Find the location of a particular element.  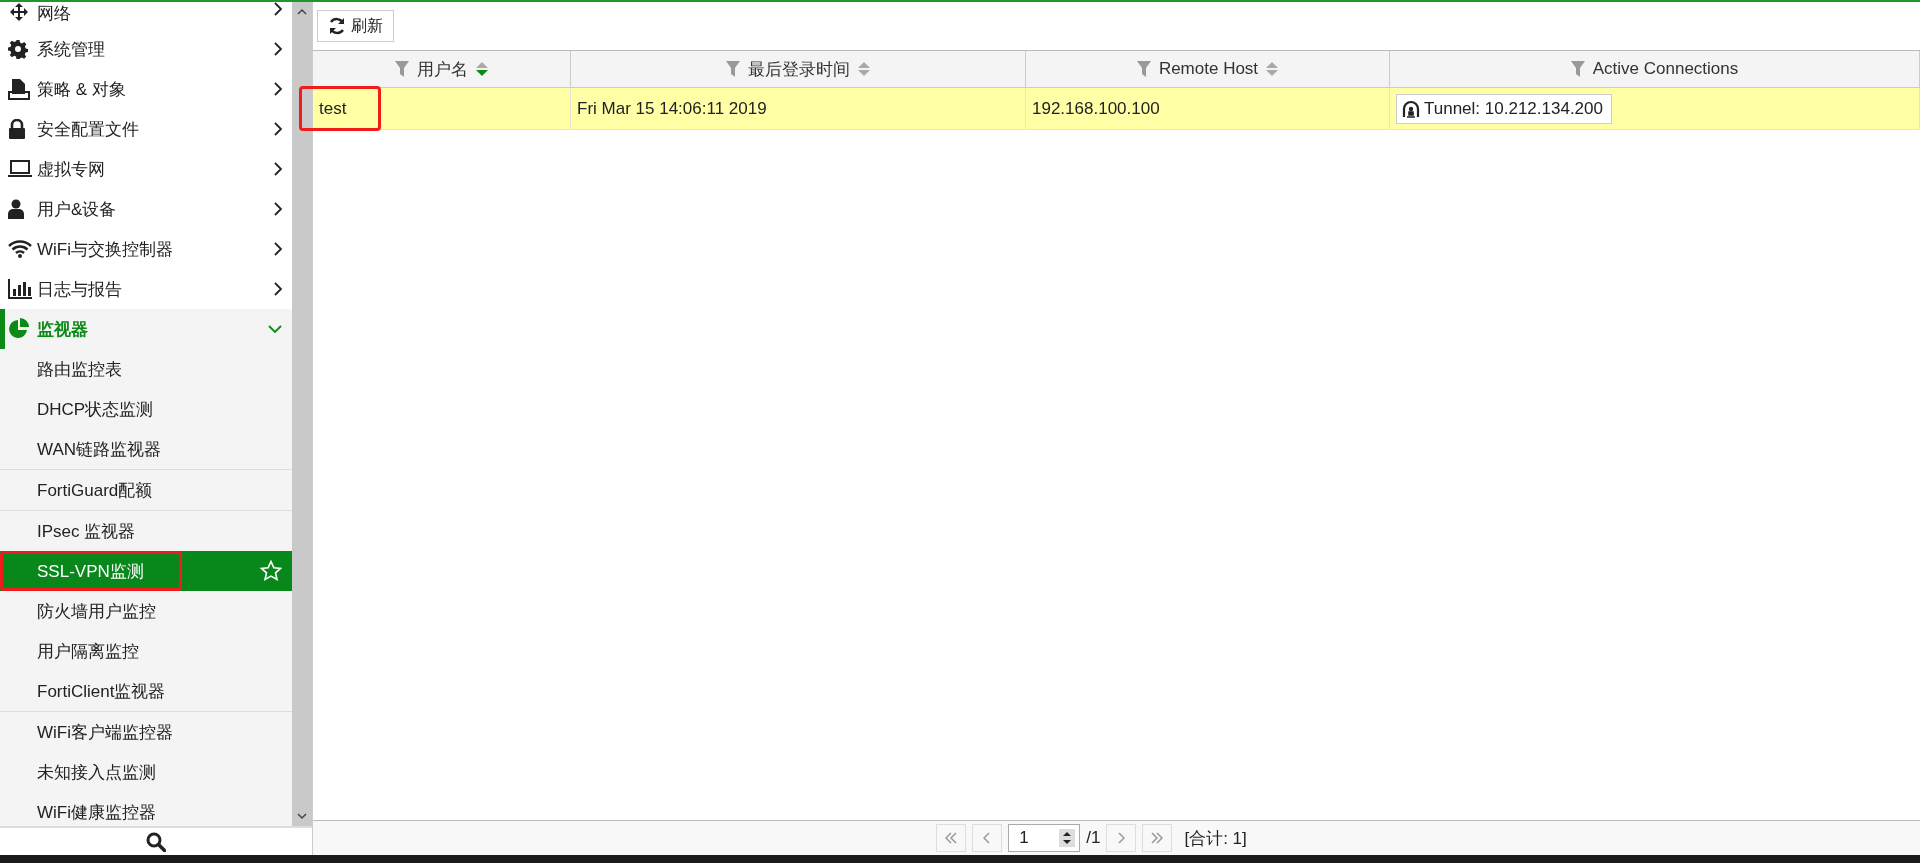

chevron-left-icon is located at coordinates (987, 838).